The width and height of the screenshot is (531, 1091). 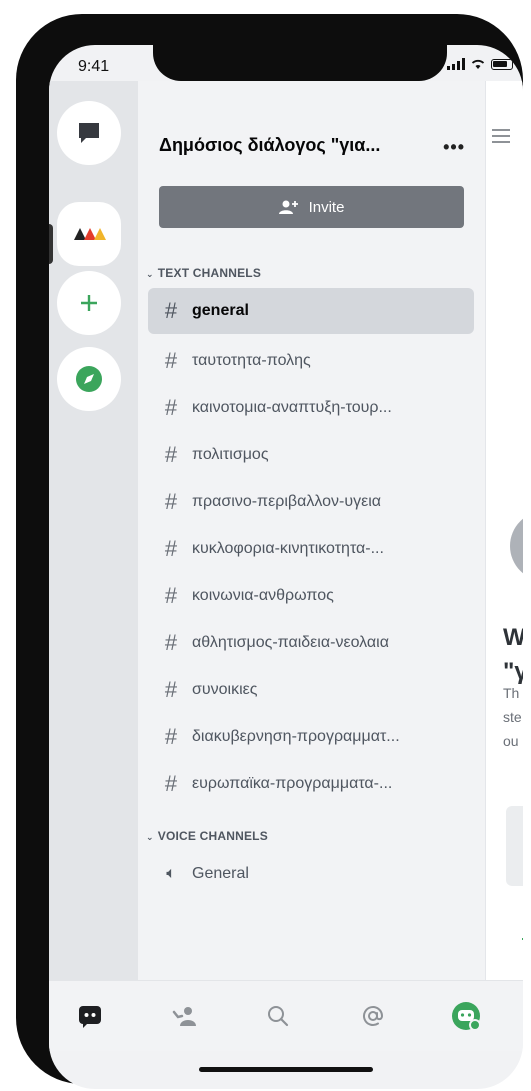 What do you see at coordinates (286, 1069) in the screenshot?
I see `home-indicator` at bounding box center [286, 1069].